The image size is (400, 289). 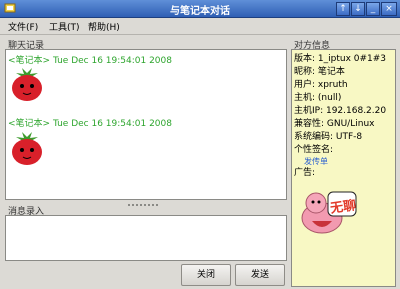 I want to click on minimize-button: _, so click(x=373, y=9).